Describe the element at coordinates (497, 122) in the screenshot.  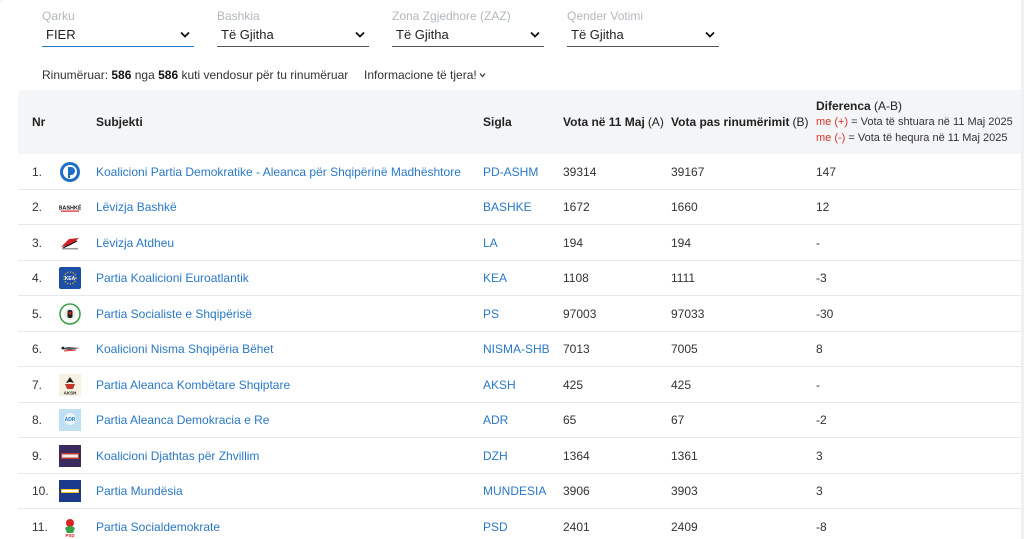
I see `header-sigla: Sigla` at that location.